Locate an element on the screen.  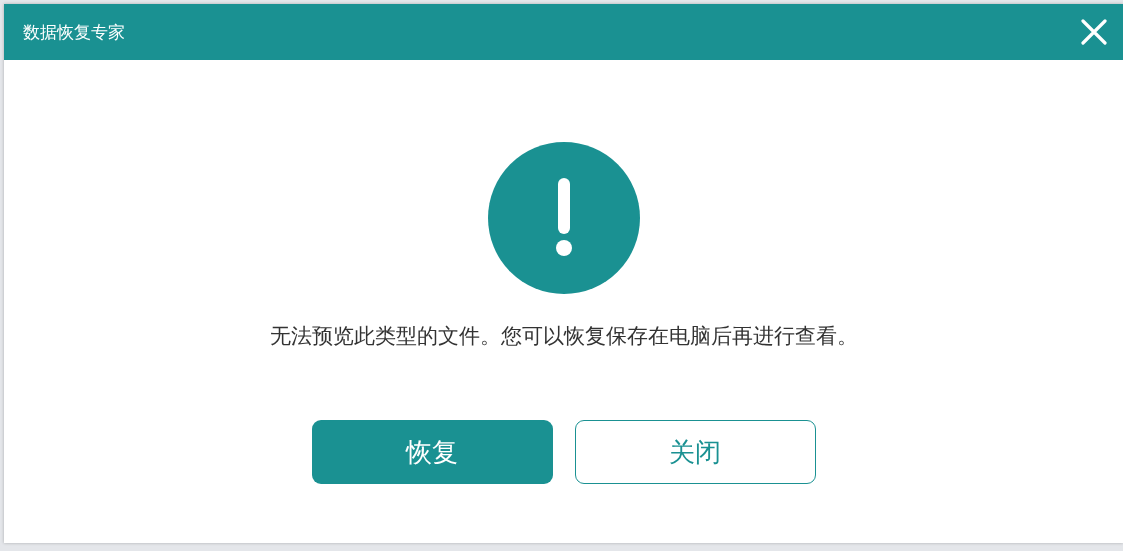
close-icon is located at coordinates (1094, 32).